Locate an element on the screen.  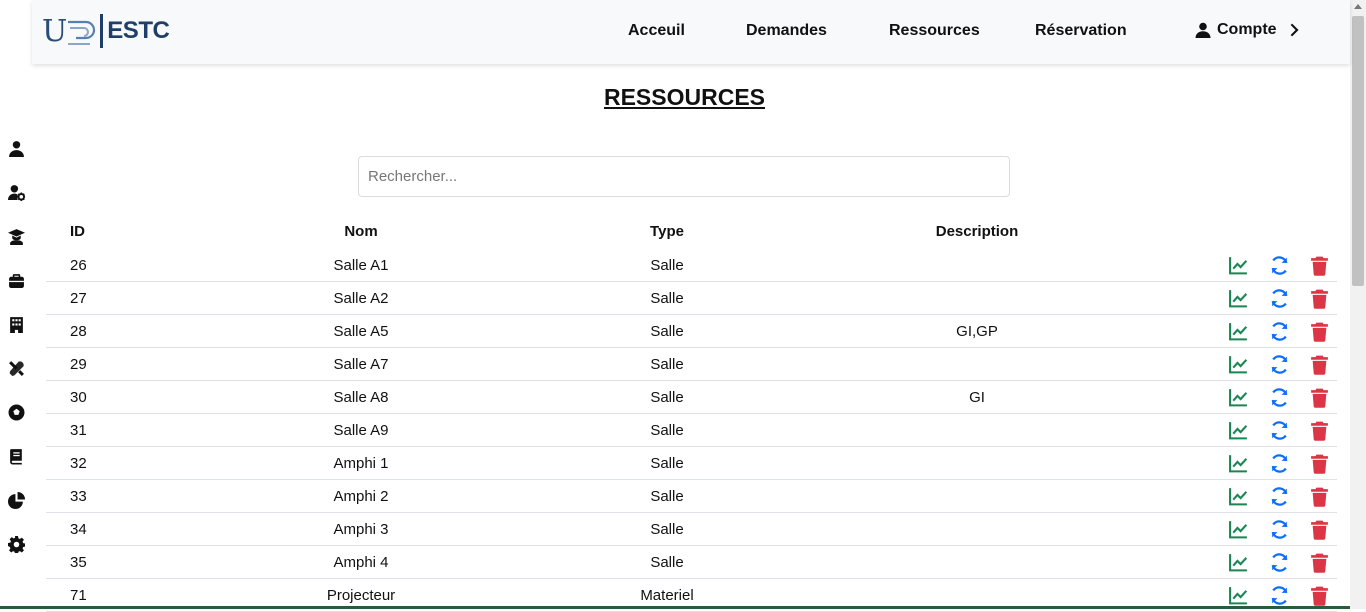
cell-id: 30 is located at coordinates (78, 397).